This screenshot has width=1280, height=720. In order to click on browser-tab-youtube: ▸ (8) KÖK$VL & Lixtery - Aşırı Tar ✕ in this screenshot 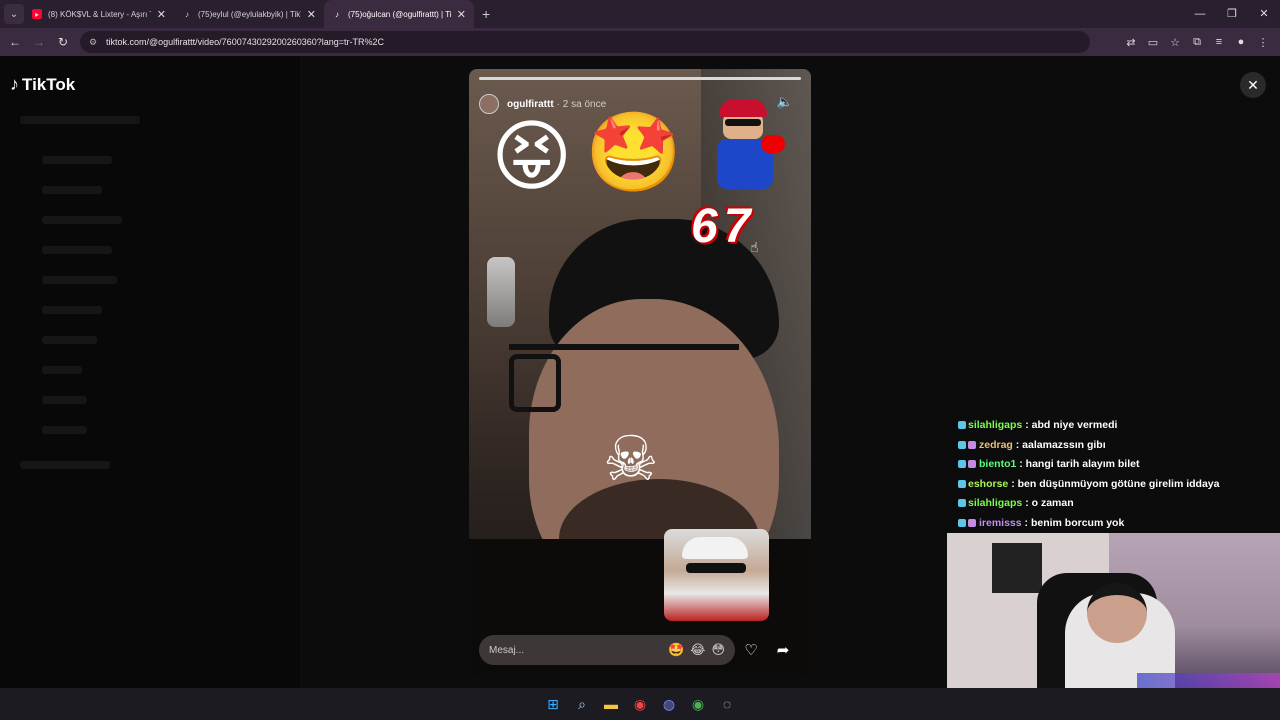, I will do `click(99, 14)`.